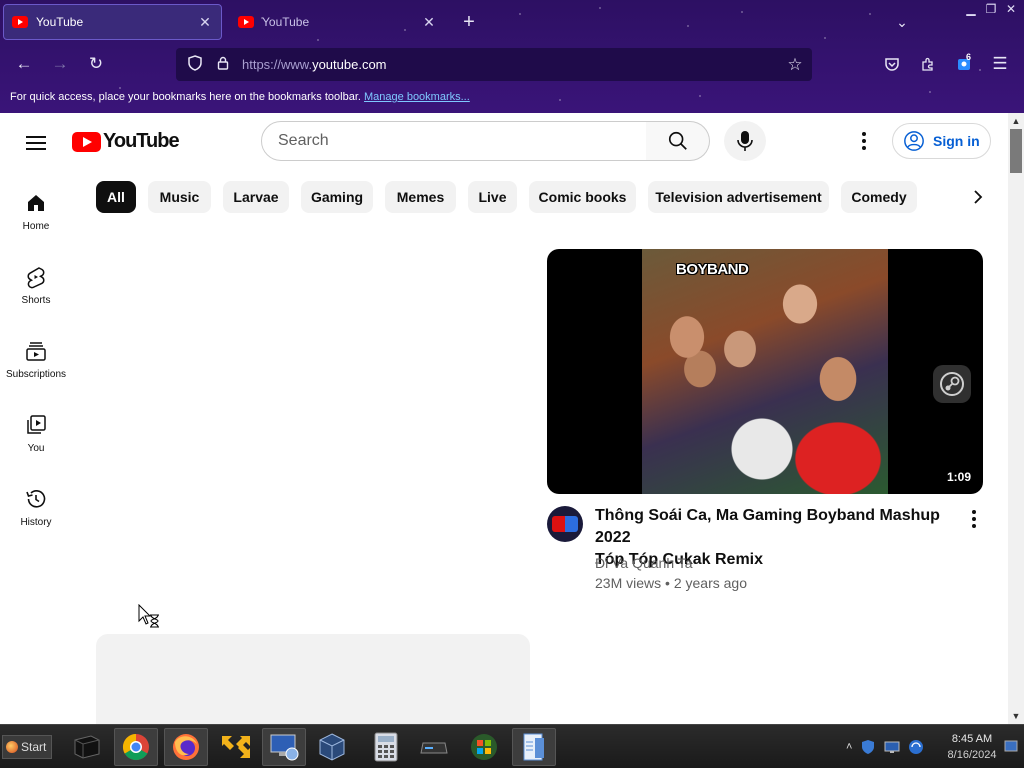  I want to click on chip-live: Live, so click(492, 197).